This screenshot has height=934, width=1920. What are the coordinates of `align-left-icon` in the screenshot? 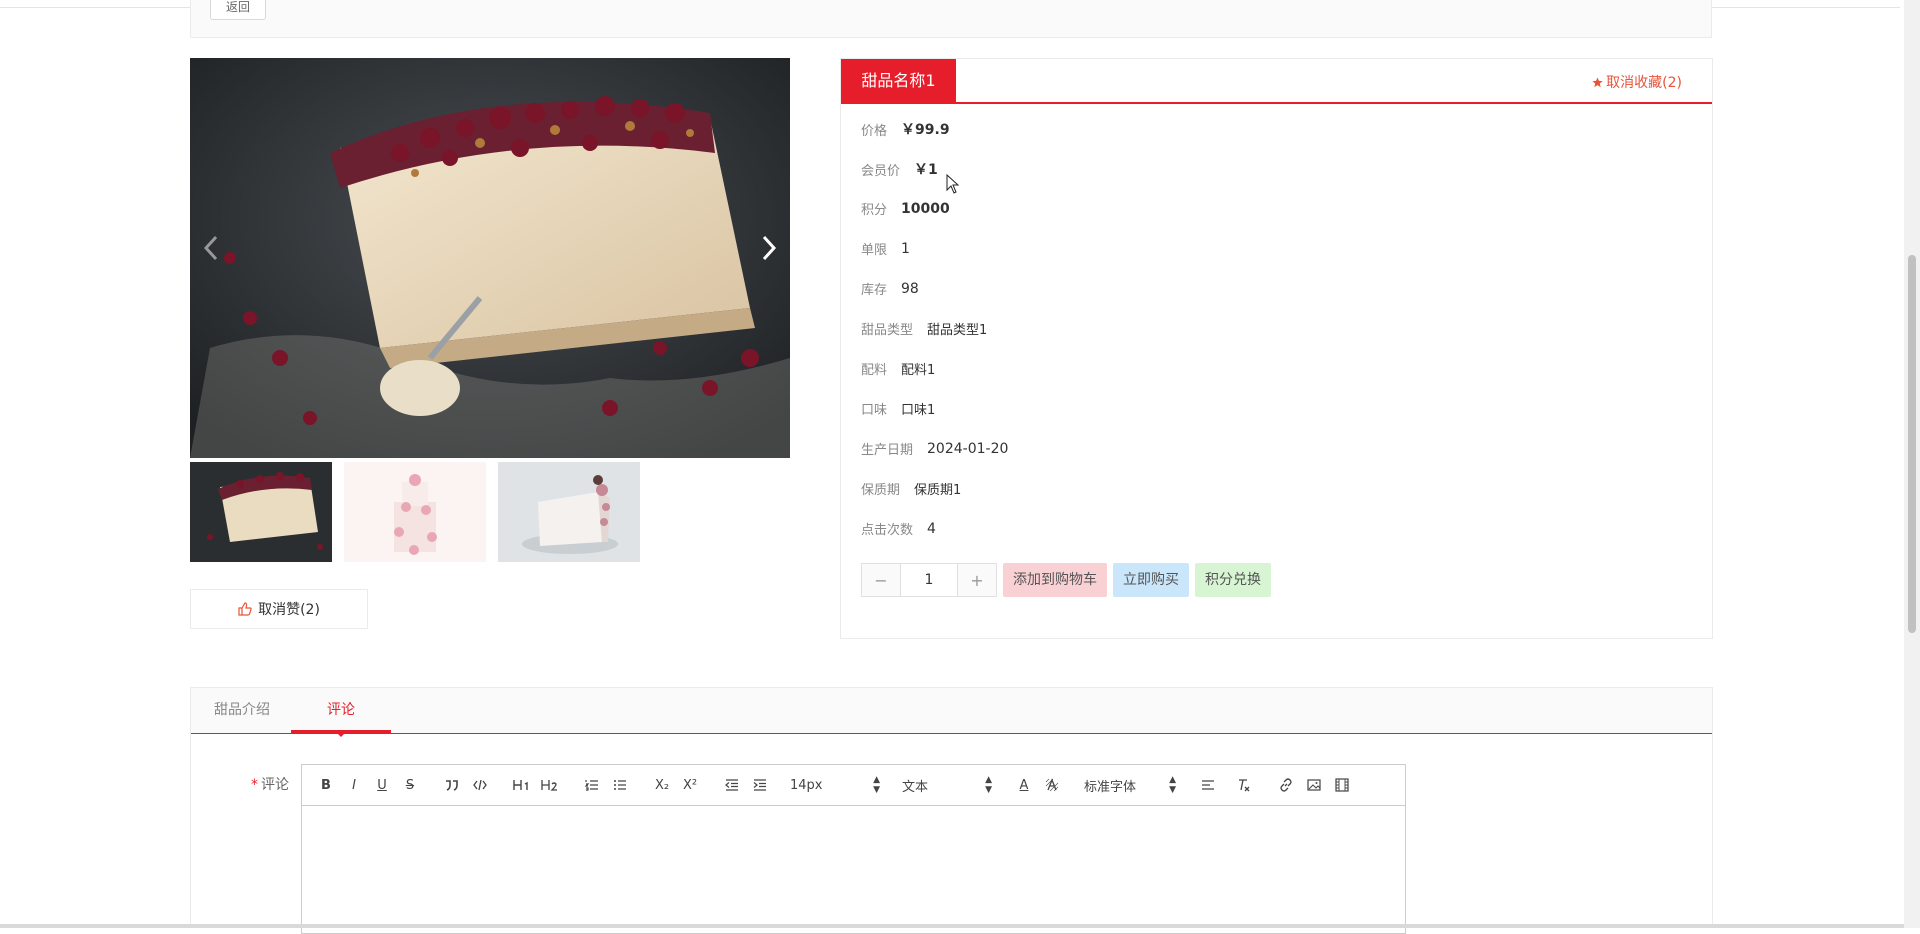 It's located at (1208, 785).